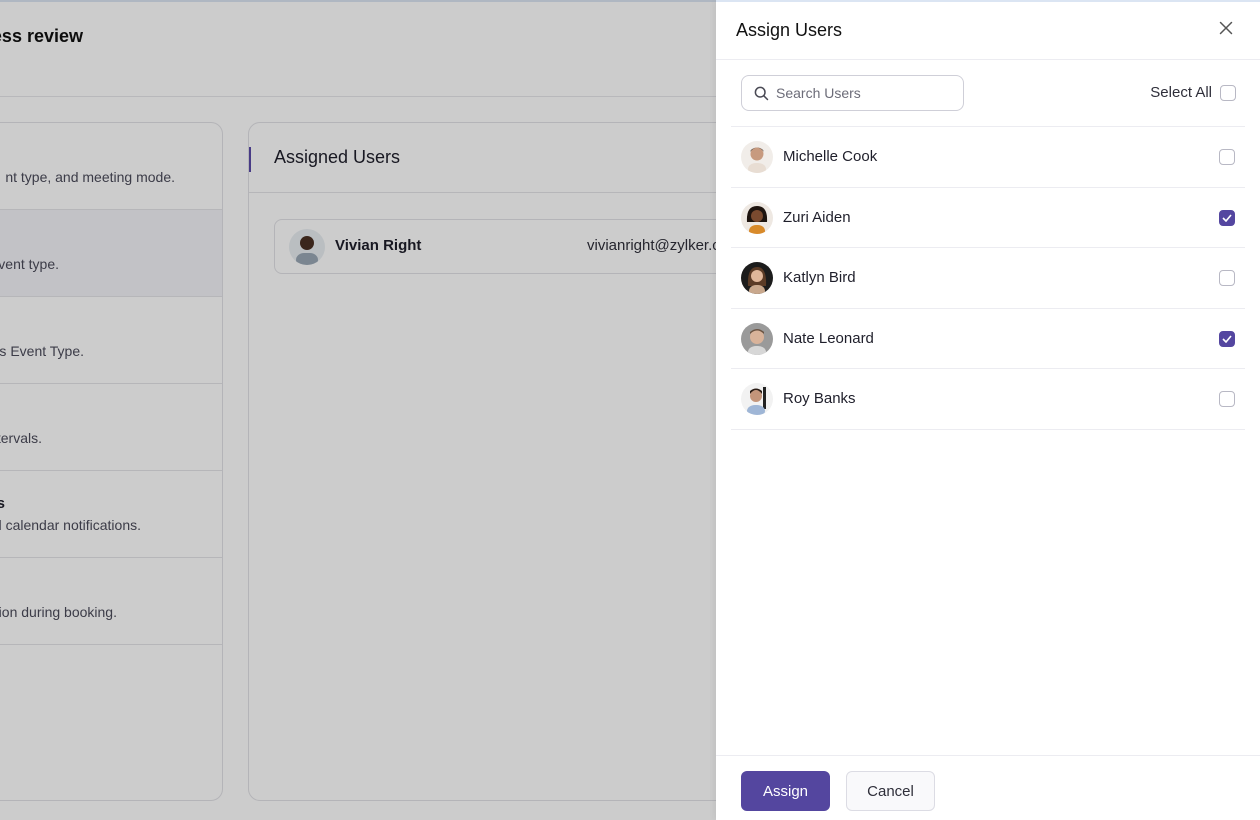 The width and height of the screenshot is (1260, 820). What do you see at coordinates (1228, 92) in the screenshot?
I see `select-all-checkbox` at bounding box center [1228, 92].